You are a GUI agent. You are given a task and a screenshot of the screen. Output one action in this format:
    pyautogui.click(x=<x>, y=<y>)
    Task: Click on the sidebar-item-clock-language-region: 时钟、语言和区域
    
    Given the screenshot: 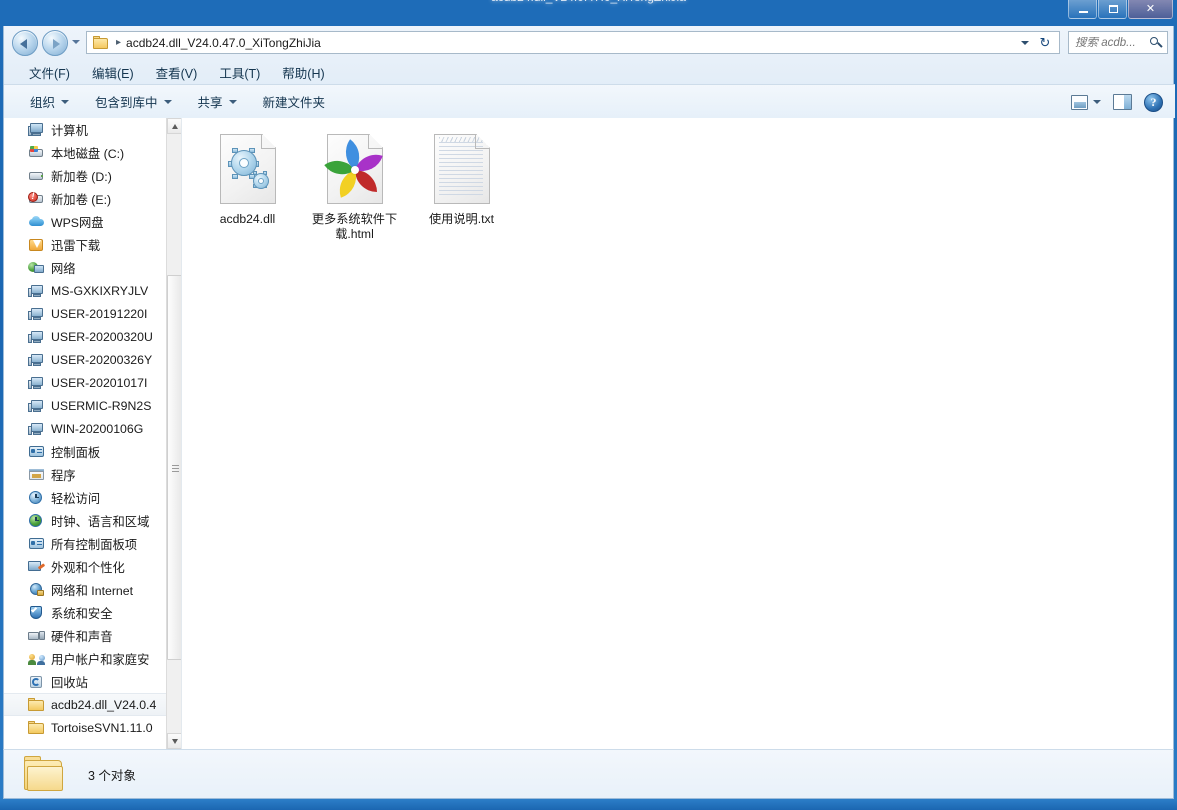 What is the action you would take?
    pyautogui.click(x=86, y=520)
    